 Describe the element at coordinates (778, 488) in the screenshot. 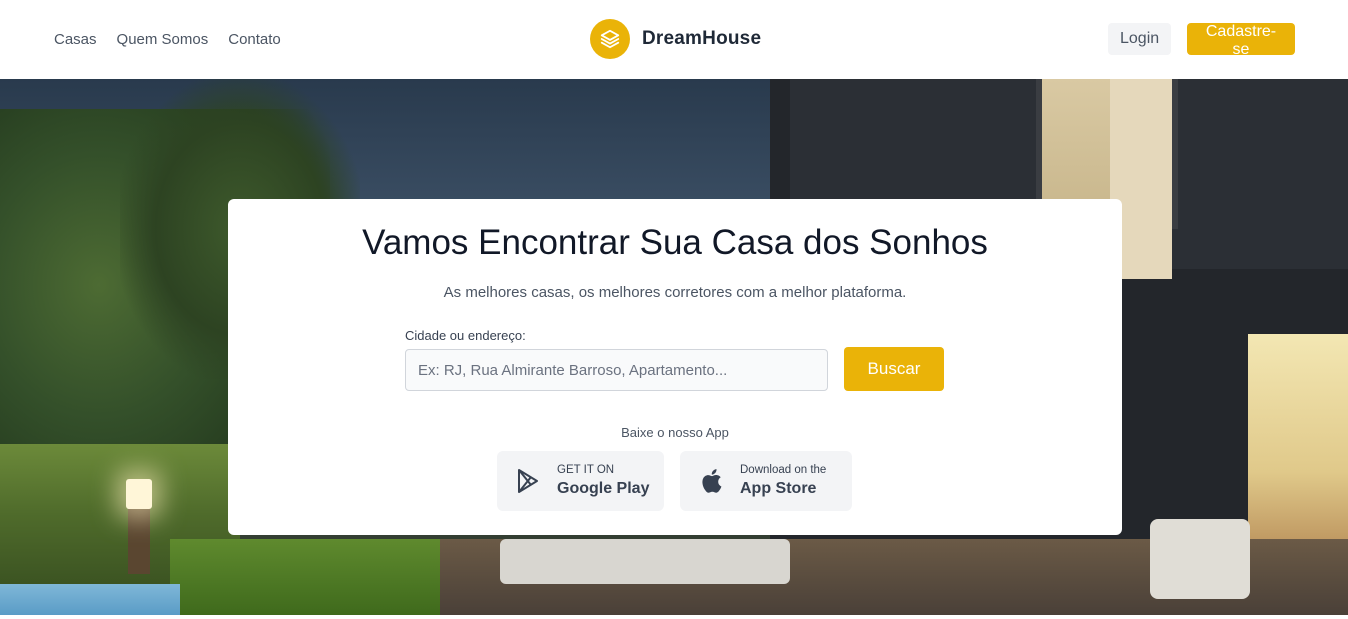

I see `app-store-label: App Store` at that location.